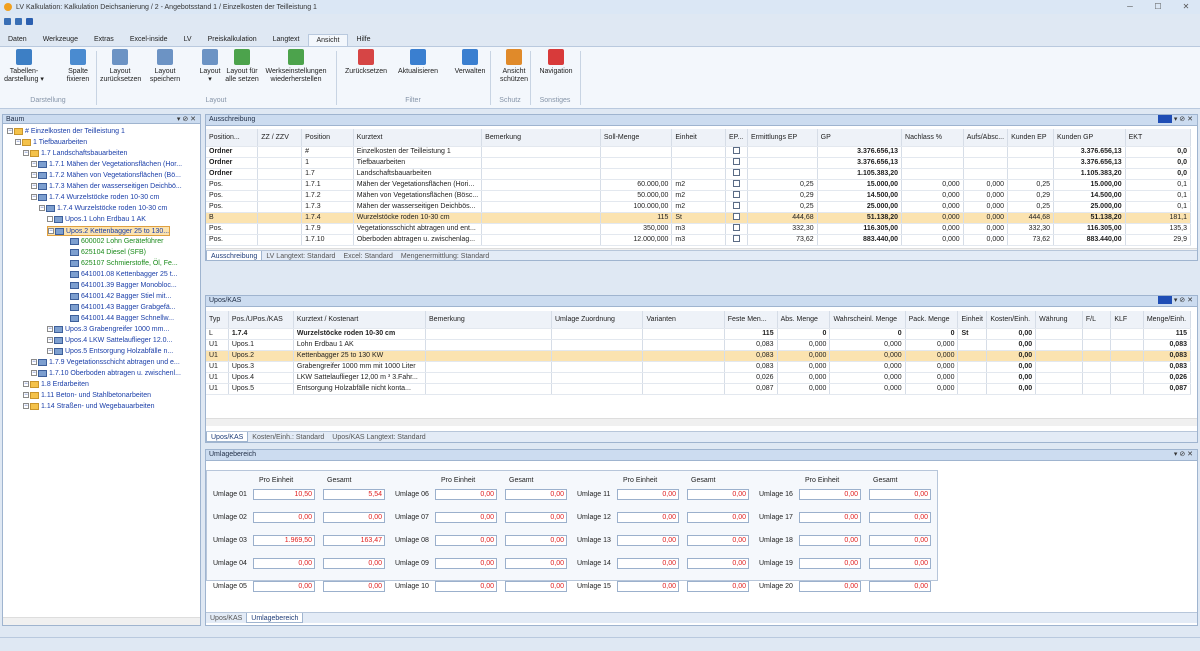 The image size is (1200, 651). I want to click on column-header: Ermittlungs EP, so click(782, 138).